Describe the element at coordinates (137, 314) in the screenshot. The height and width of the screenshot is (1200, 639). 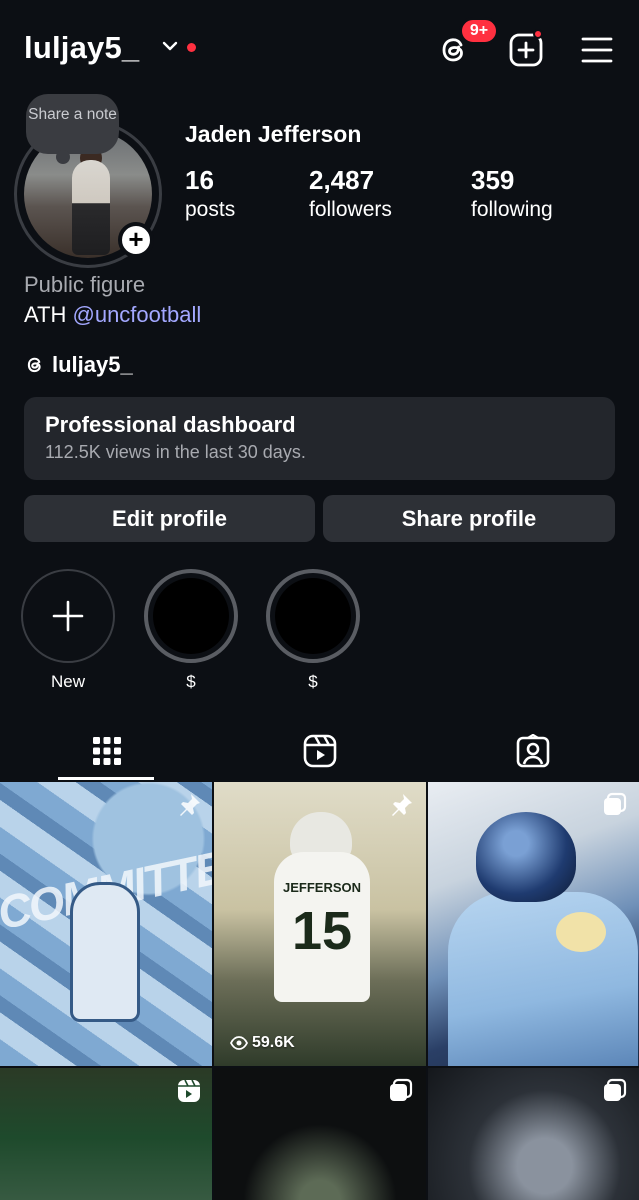
I see `bio-mention-link: @uncfootball` at that location.